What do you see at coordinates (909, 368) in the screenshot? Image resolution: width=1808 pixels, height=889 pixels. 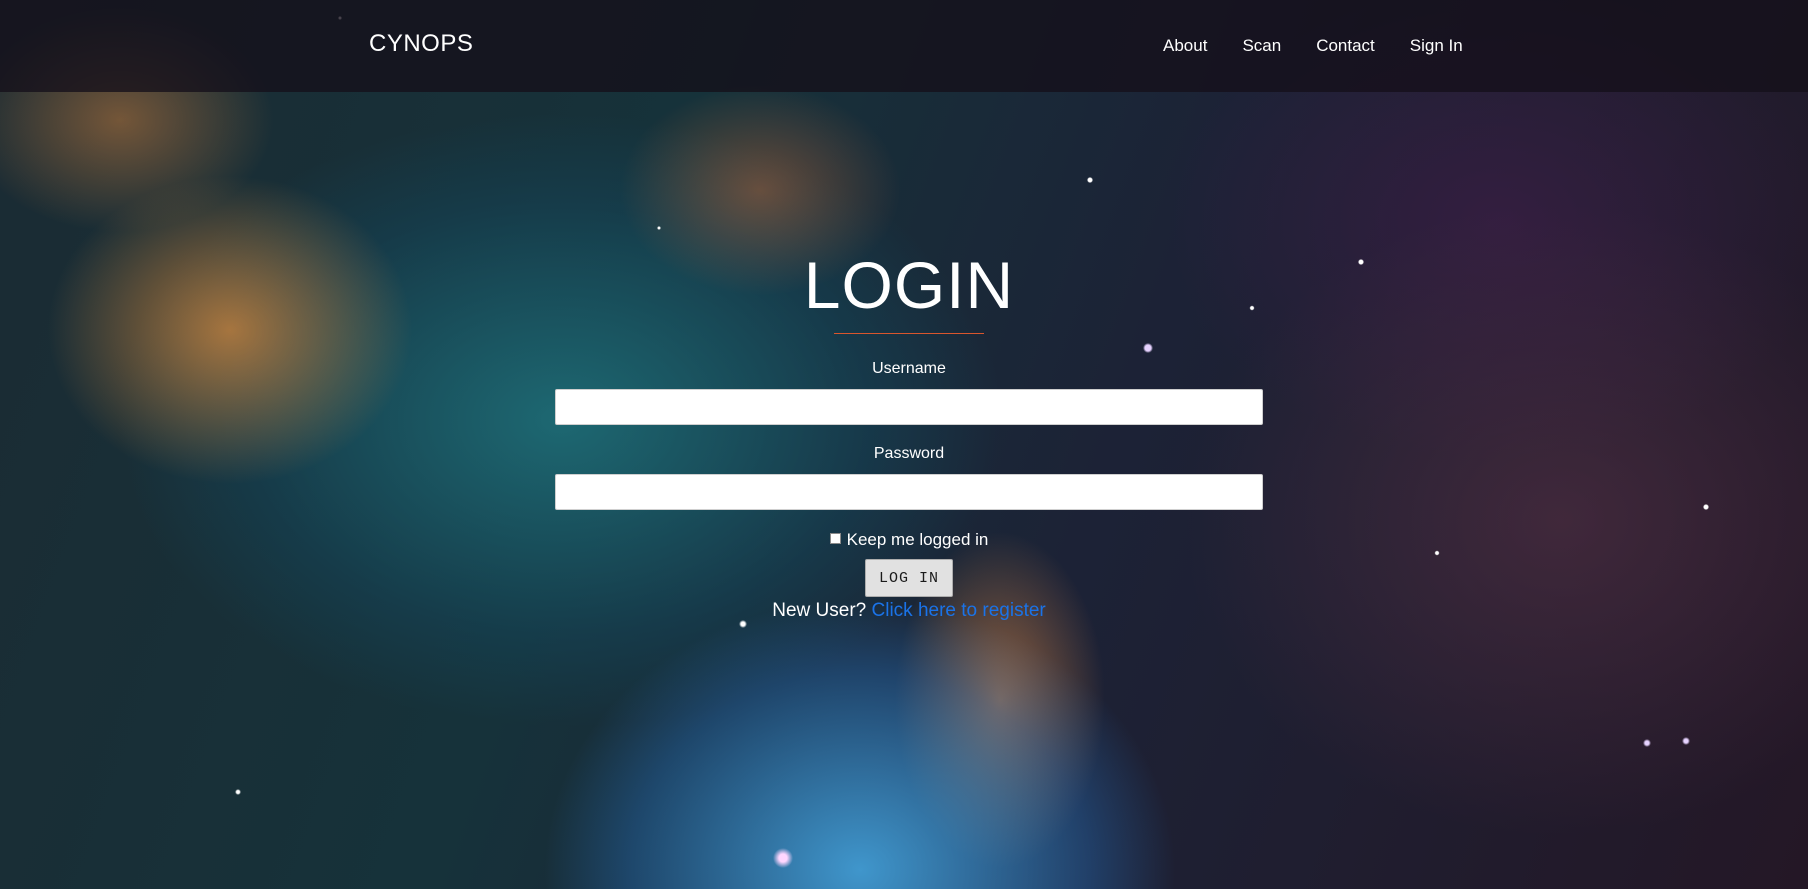 I see `username-label: Username` at bounding box center [909, 368].